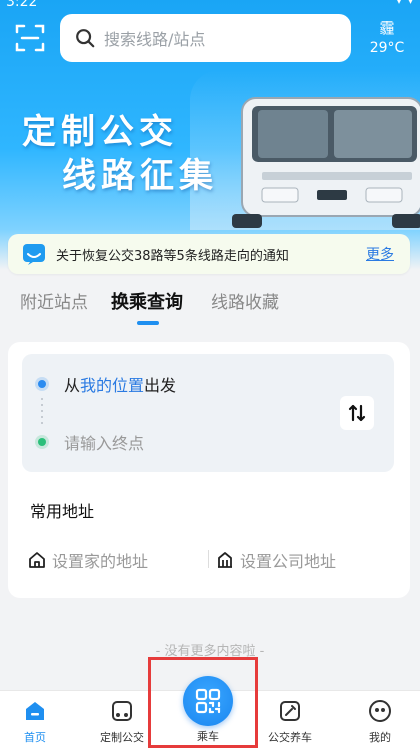 Image resolution: width=420 pixels, height=749 pixels. I want to click on tabbar-home-label: 首页, so click(35, 737).